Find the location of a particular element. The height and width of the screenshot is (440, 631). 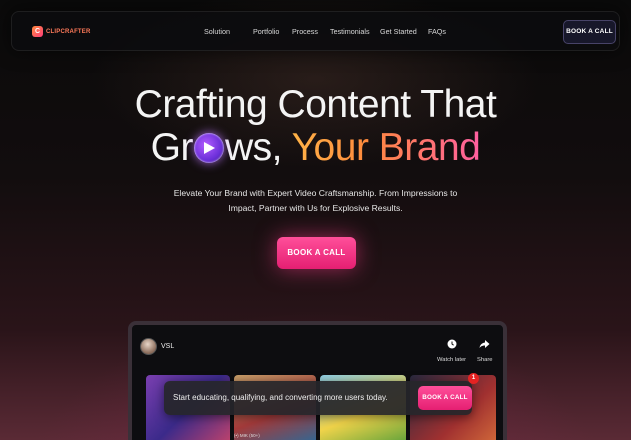

share-icon is located at coordinates (484, 344).